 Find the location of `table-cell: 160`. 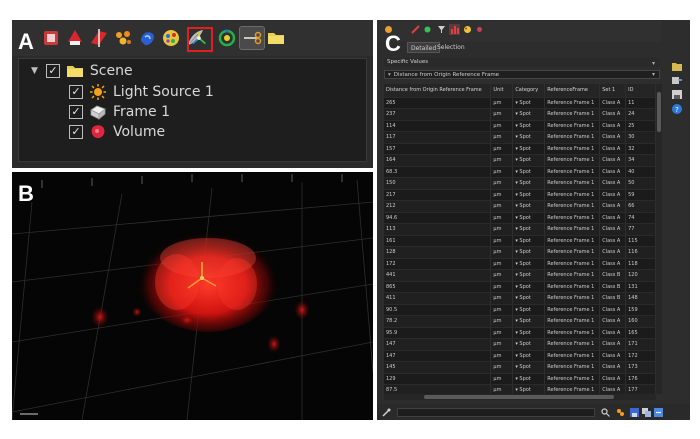

table-cell: 160 is located at coordinates (640, 321).